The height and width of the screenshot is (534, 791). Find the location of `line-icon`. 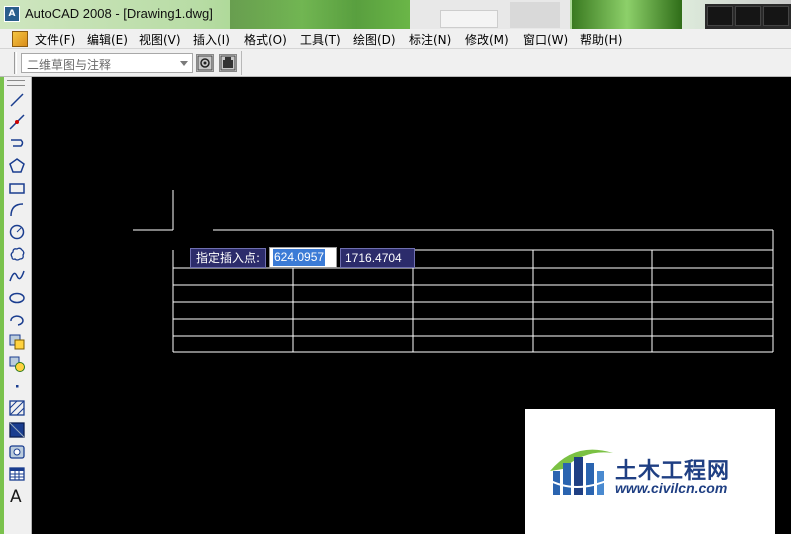

line-icon is located at coordinates (17, 100).